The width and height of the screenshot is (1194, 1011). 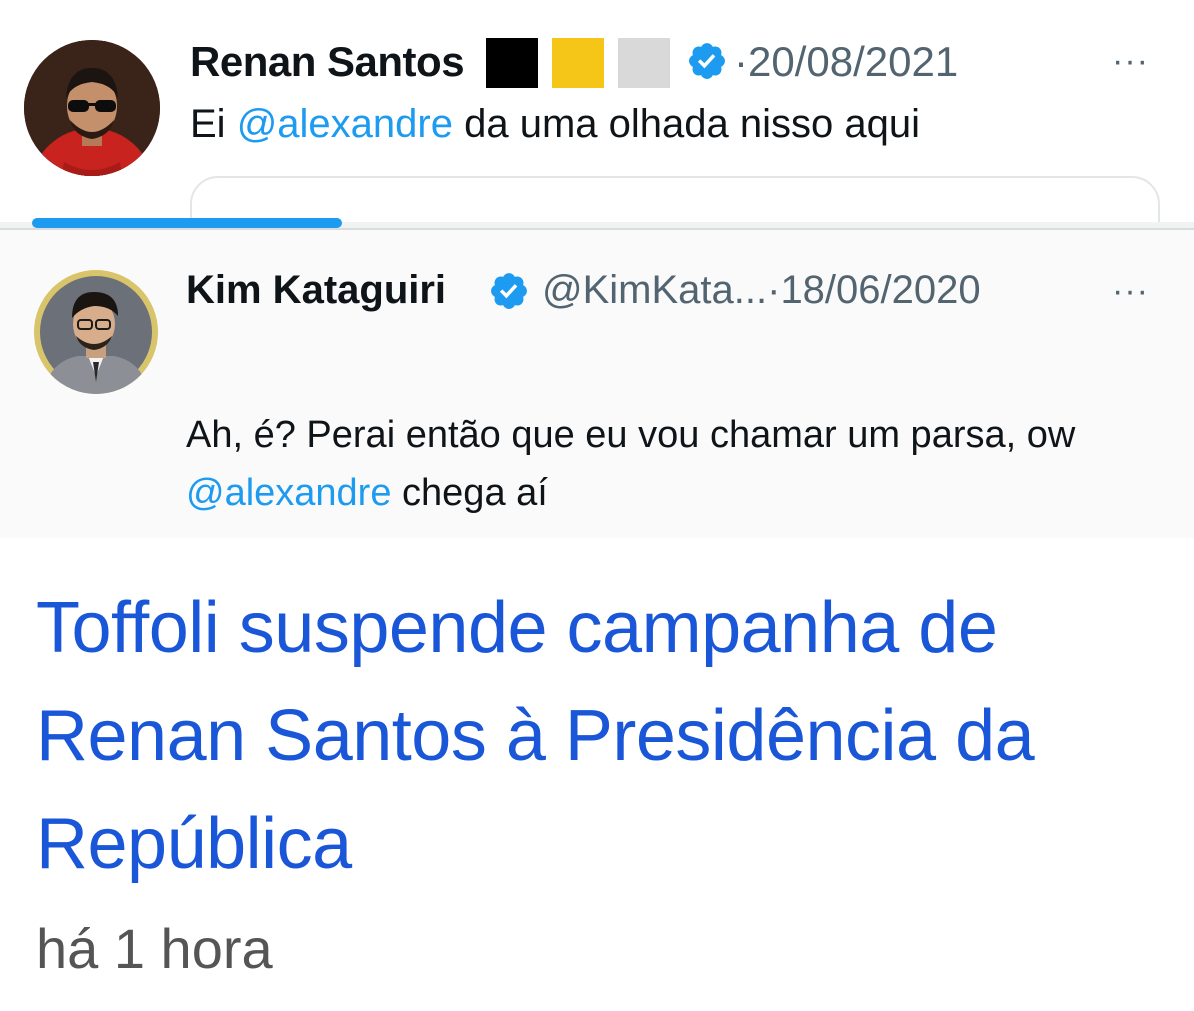 What do you see at coordinates (92, 108) in the screenshot?
I see `avatar-renan-santos` at bounding box center [92, 108].